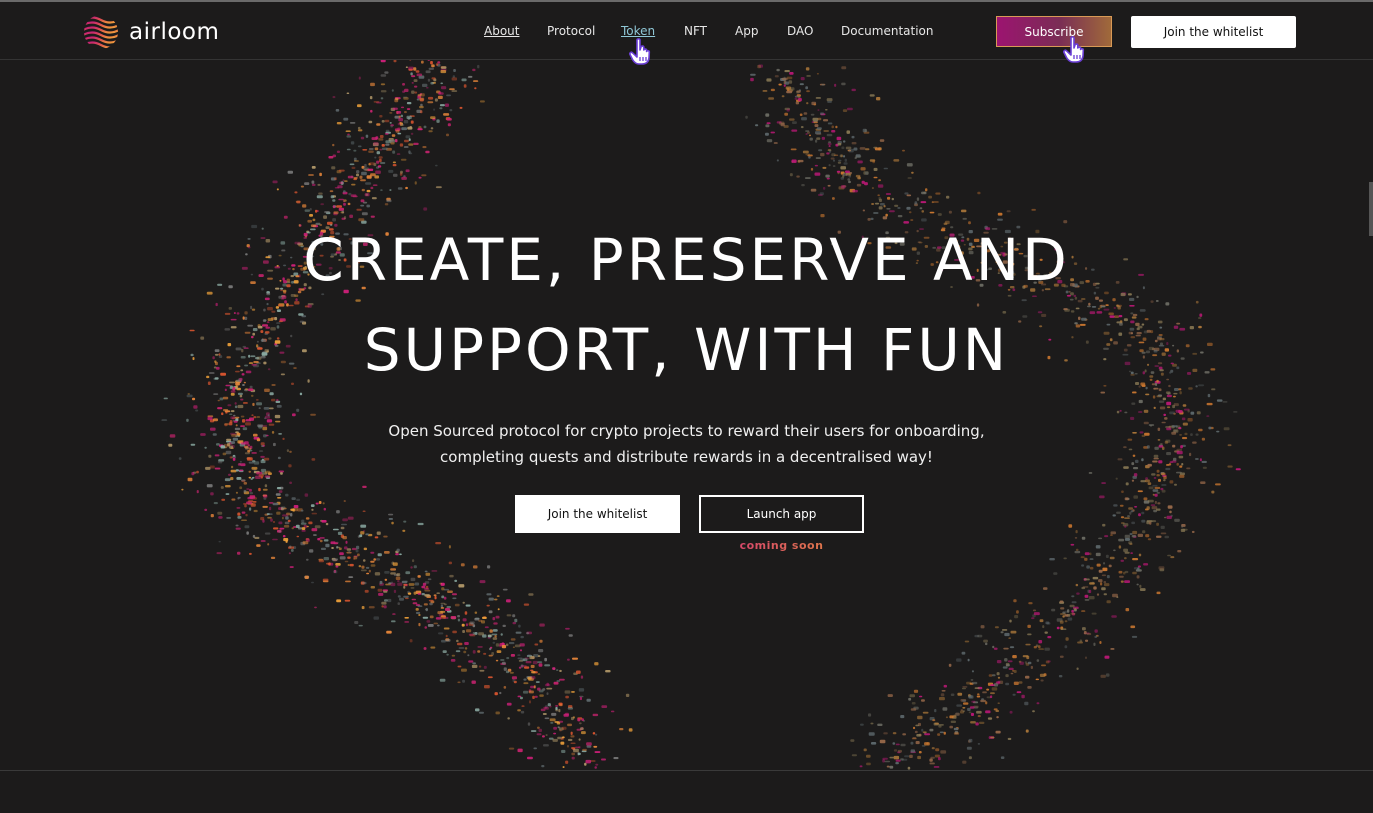 The height and width of the screenshot is (813, 1373). Describe the element at coordinates (1213, 32) in the screenshot. I see `header-join-whitelist-button: Join the whitelist` at that location.